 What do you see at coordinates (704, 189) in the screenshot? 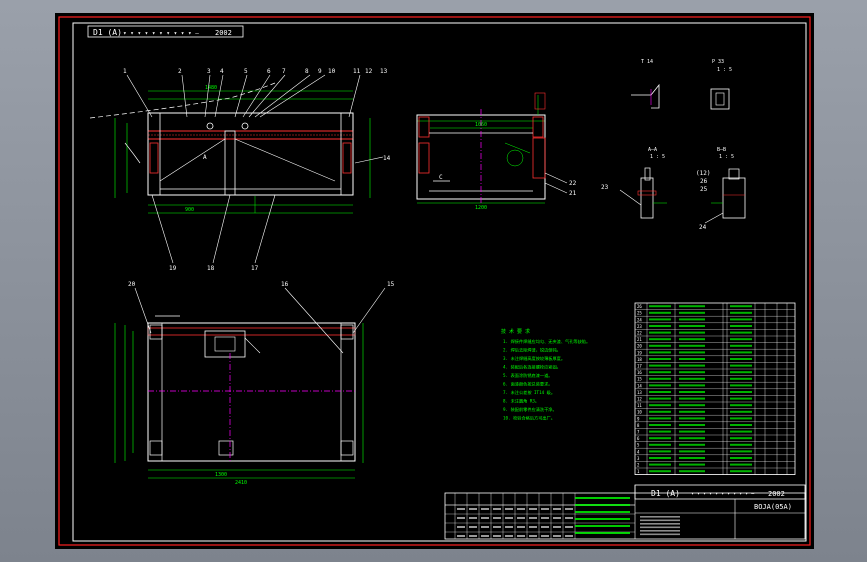
I see `svg-text: 25` at bounding box center [704, 189].